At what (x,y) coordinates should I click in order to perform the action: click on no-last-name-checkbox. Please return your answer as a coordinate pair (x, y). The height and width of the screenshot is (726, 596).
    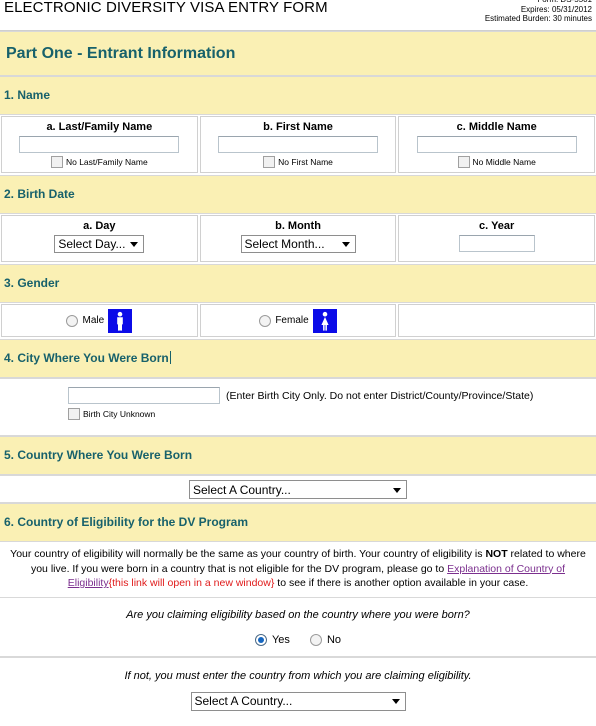
    Looking at the image, I should click on (56, 162).